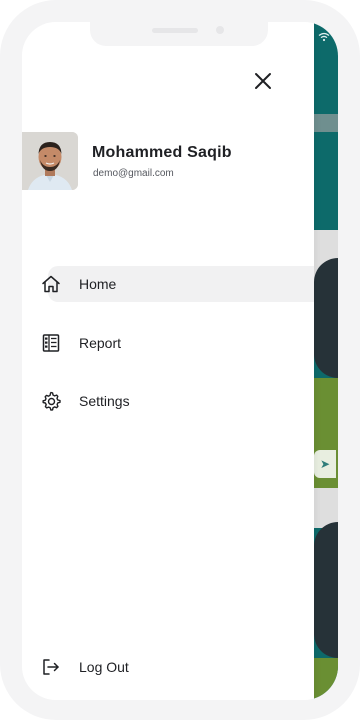  I want to click on gear-icon, so click(51, 401).